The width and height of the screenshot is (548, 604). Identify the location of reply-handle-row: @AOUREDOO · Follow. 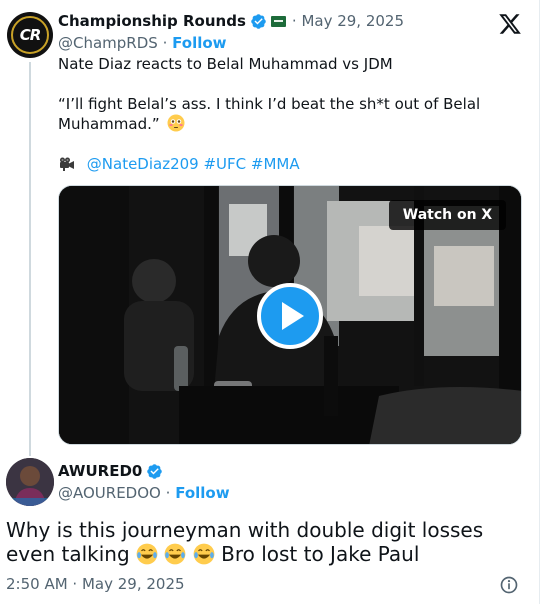
(144, 493).